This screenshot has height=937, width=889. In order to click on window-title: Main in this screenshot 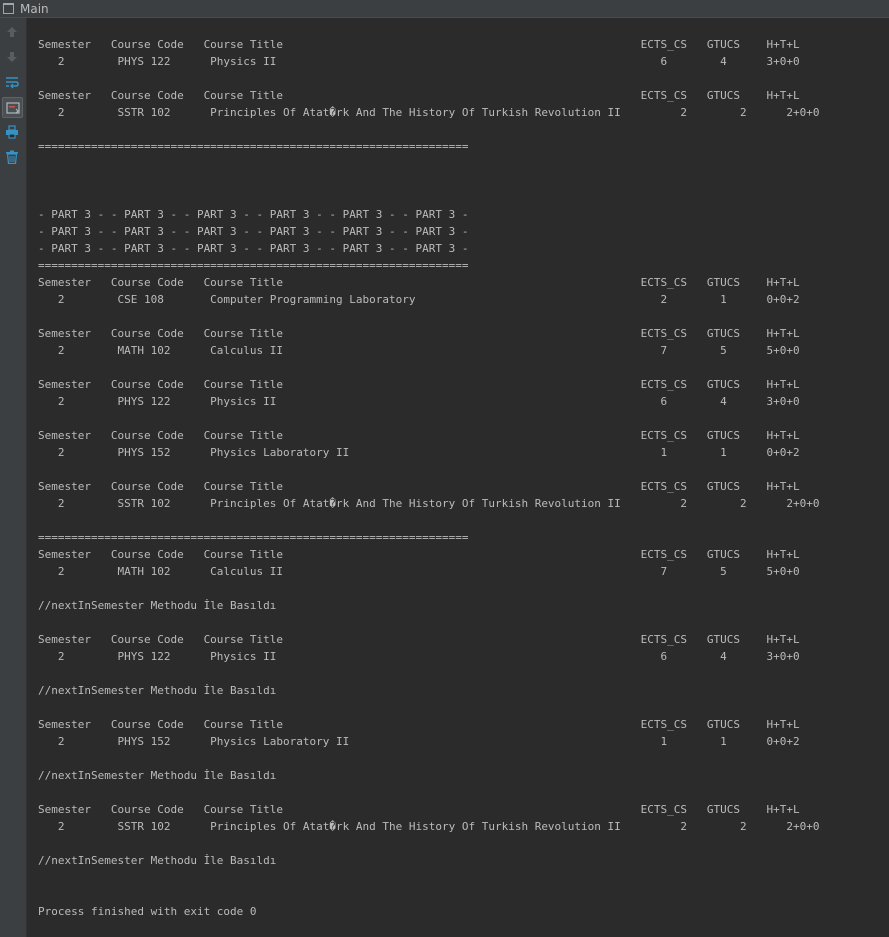, I will do `click(34, 8)`.